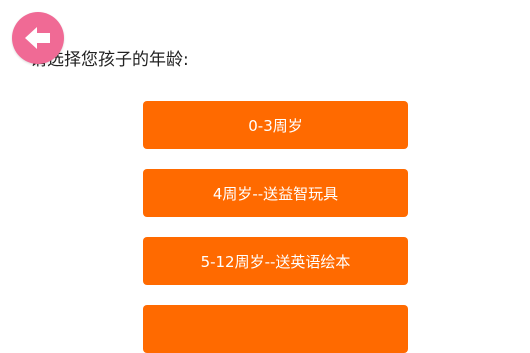 The width and height of the screenshot is (530, 353). Describe the element at coordinates (275, 329) in the screenshot. I see `age-option-next` at that location.